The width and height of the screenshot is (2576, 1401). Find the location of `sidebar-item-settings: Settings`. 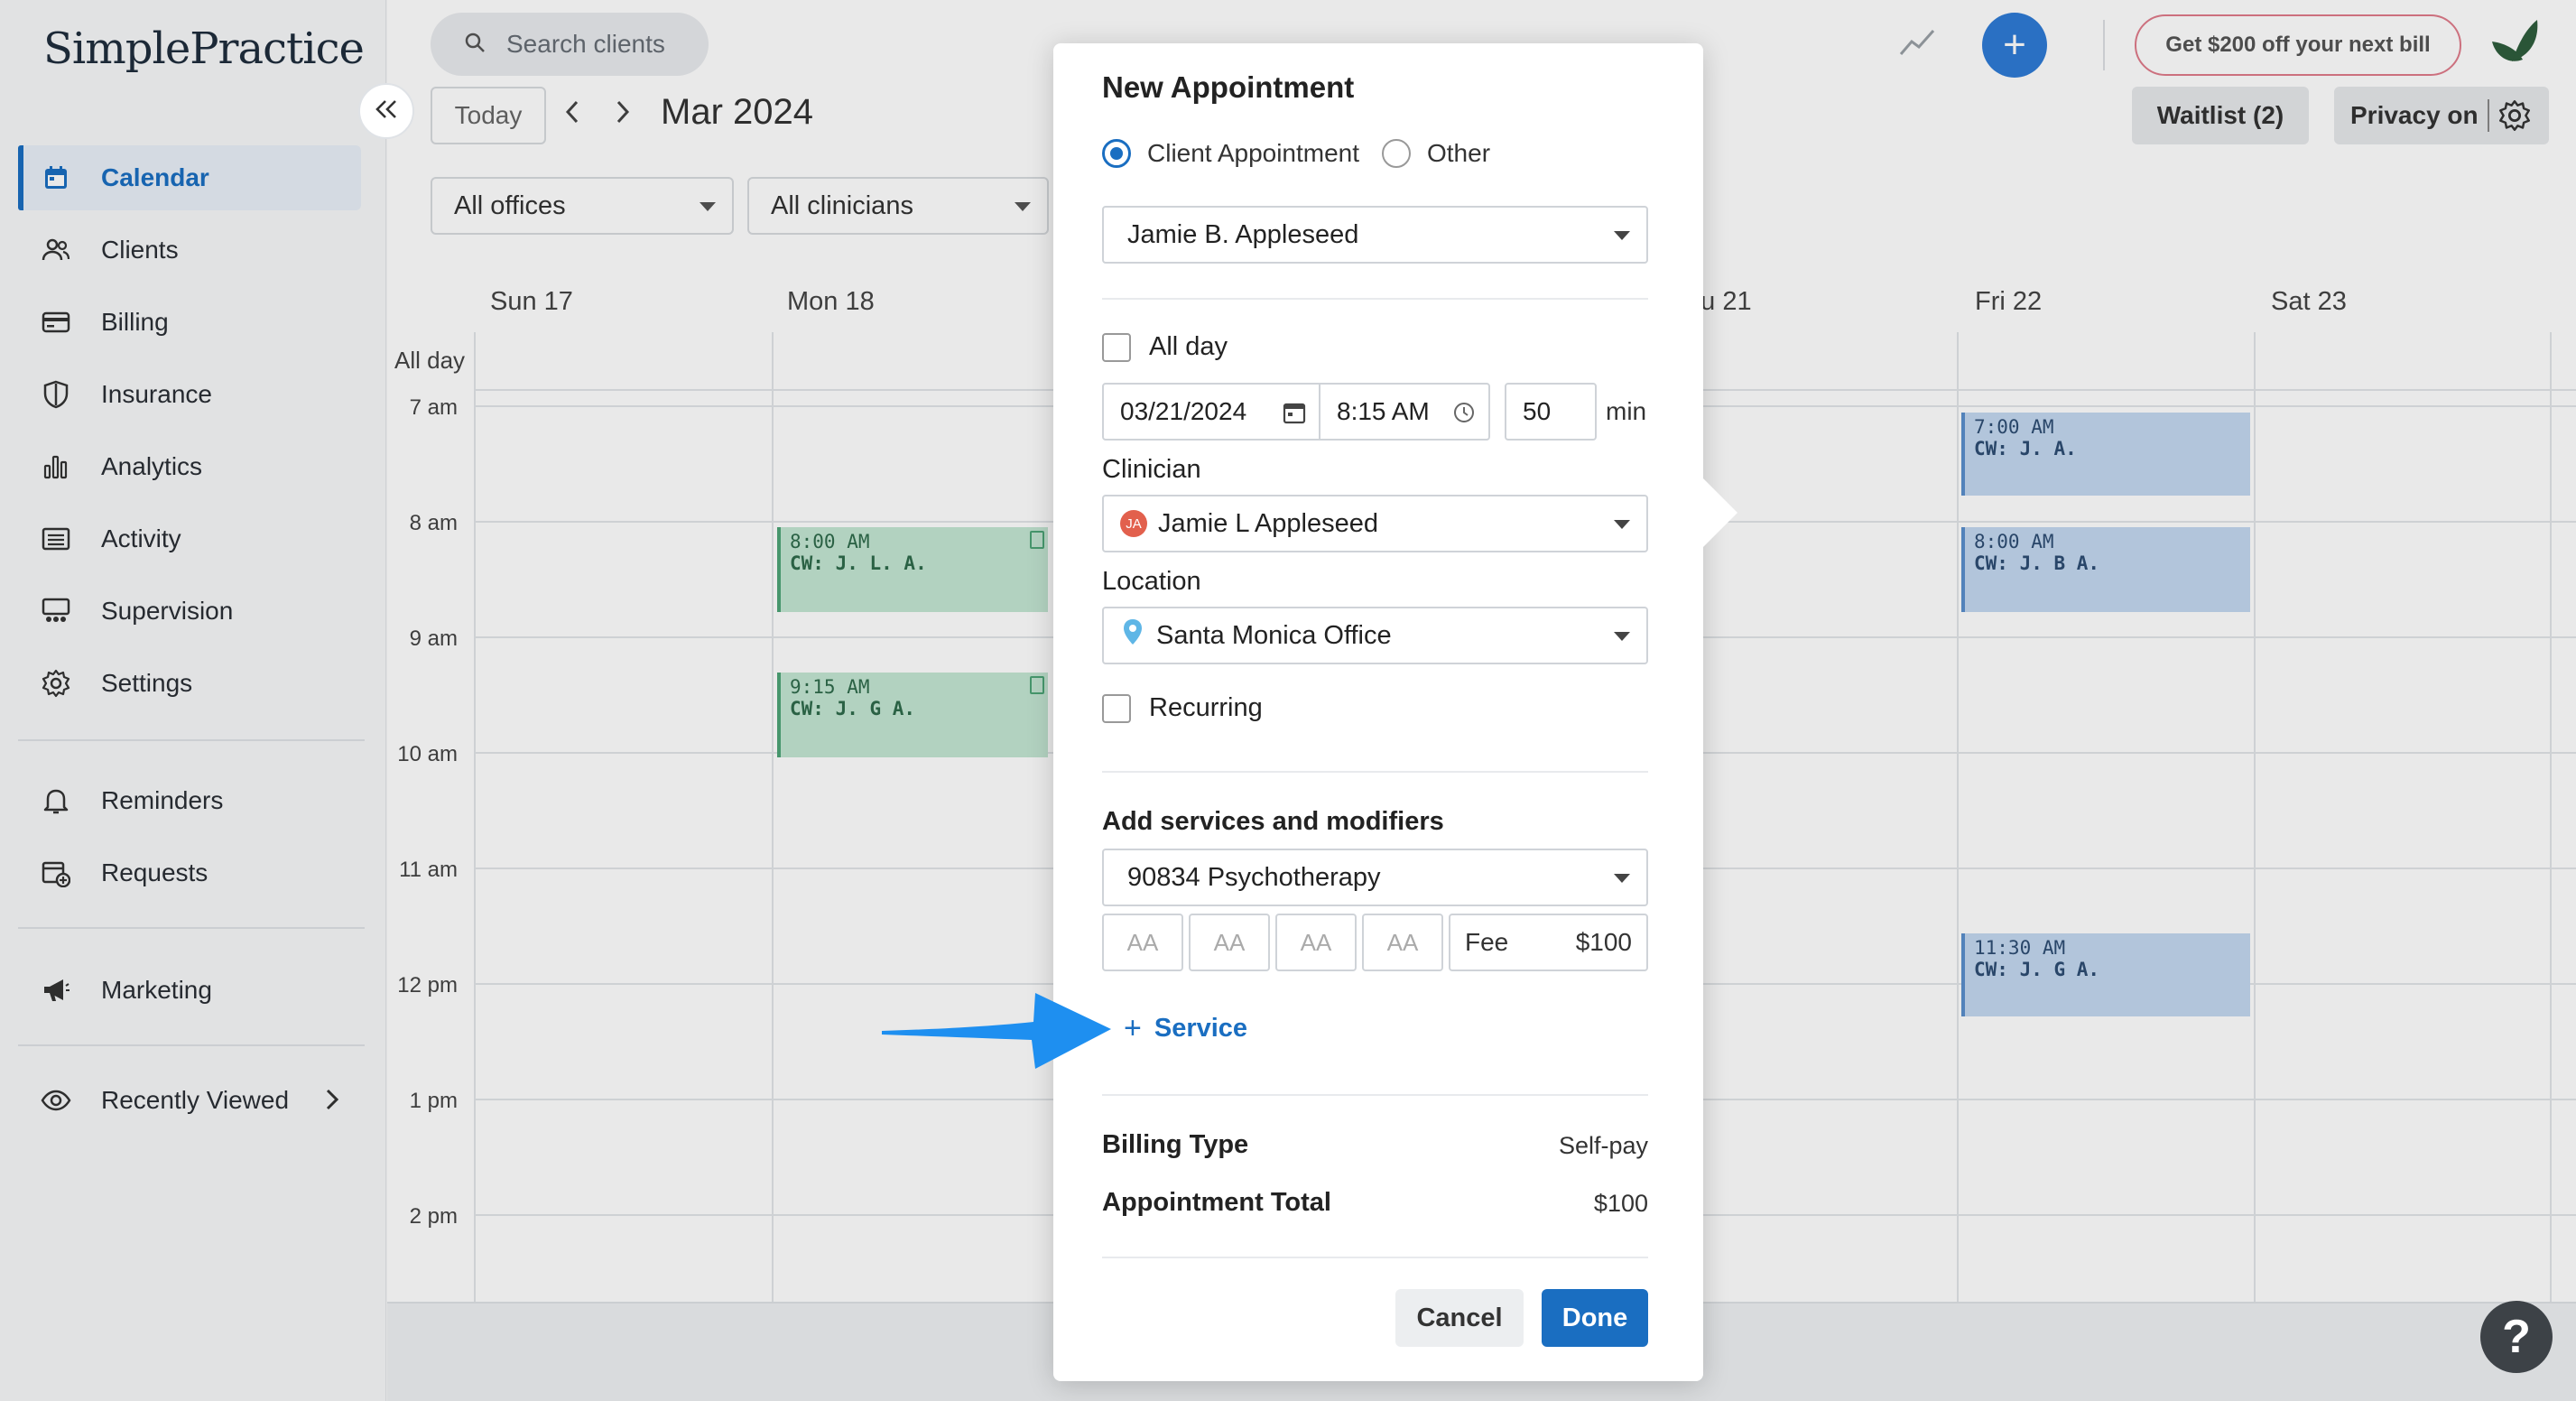

sidebar-item-settings: Settings is located at coordinates (189, 684).